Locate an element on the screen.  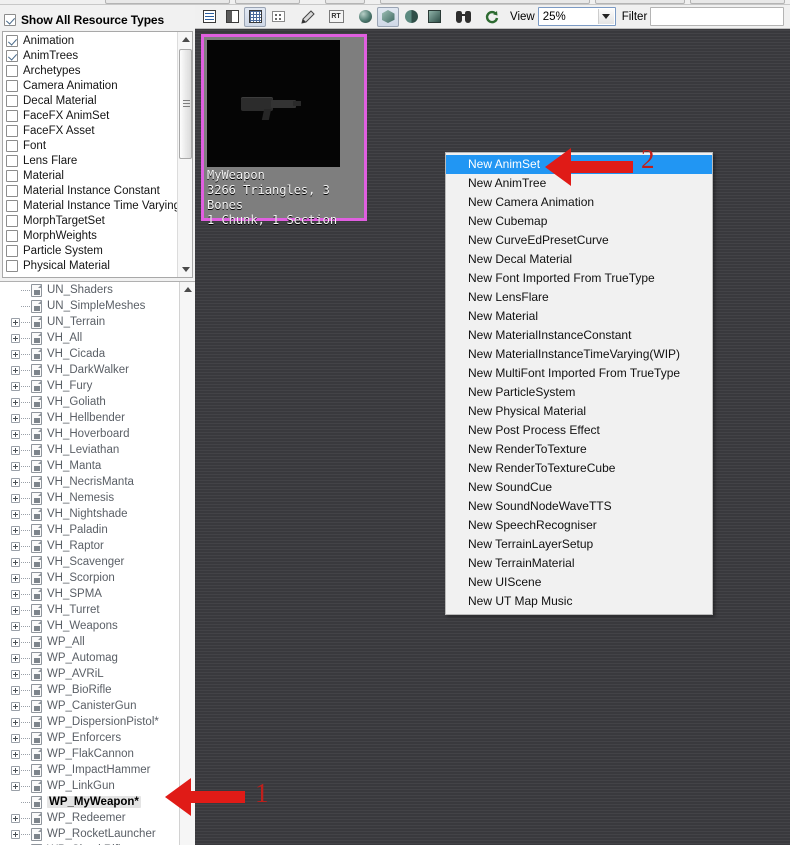
tree-item: WP_DispersionPistol* is located at coordinates (89, 722).